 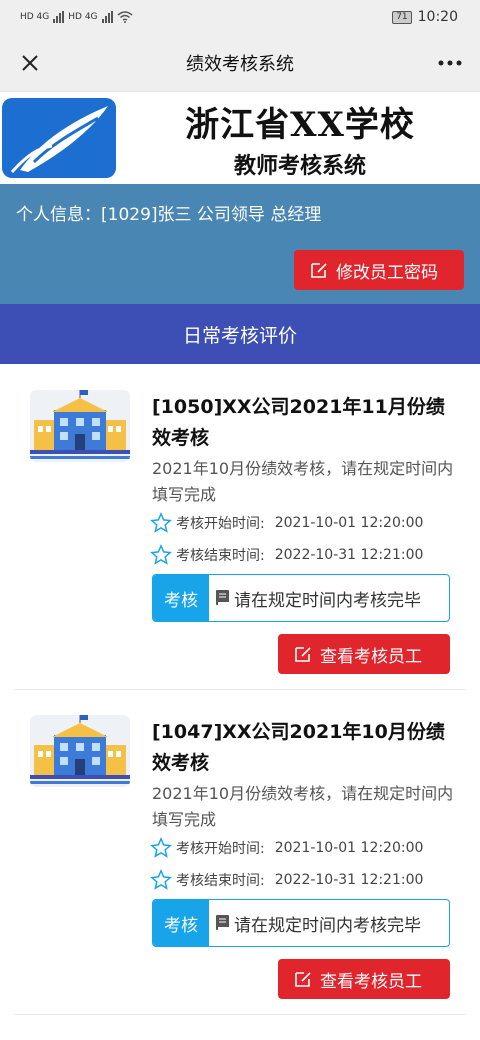 I want to click on school-banner: 浙江省XX学校 教师考核系统, so click(x=240, y=138).